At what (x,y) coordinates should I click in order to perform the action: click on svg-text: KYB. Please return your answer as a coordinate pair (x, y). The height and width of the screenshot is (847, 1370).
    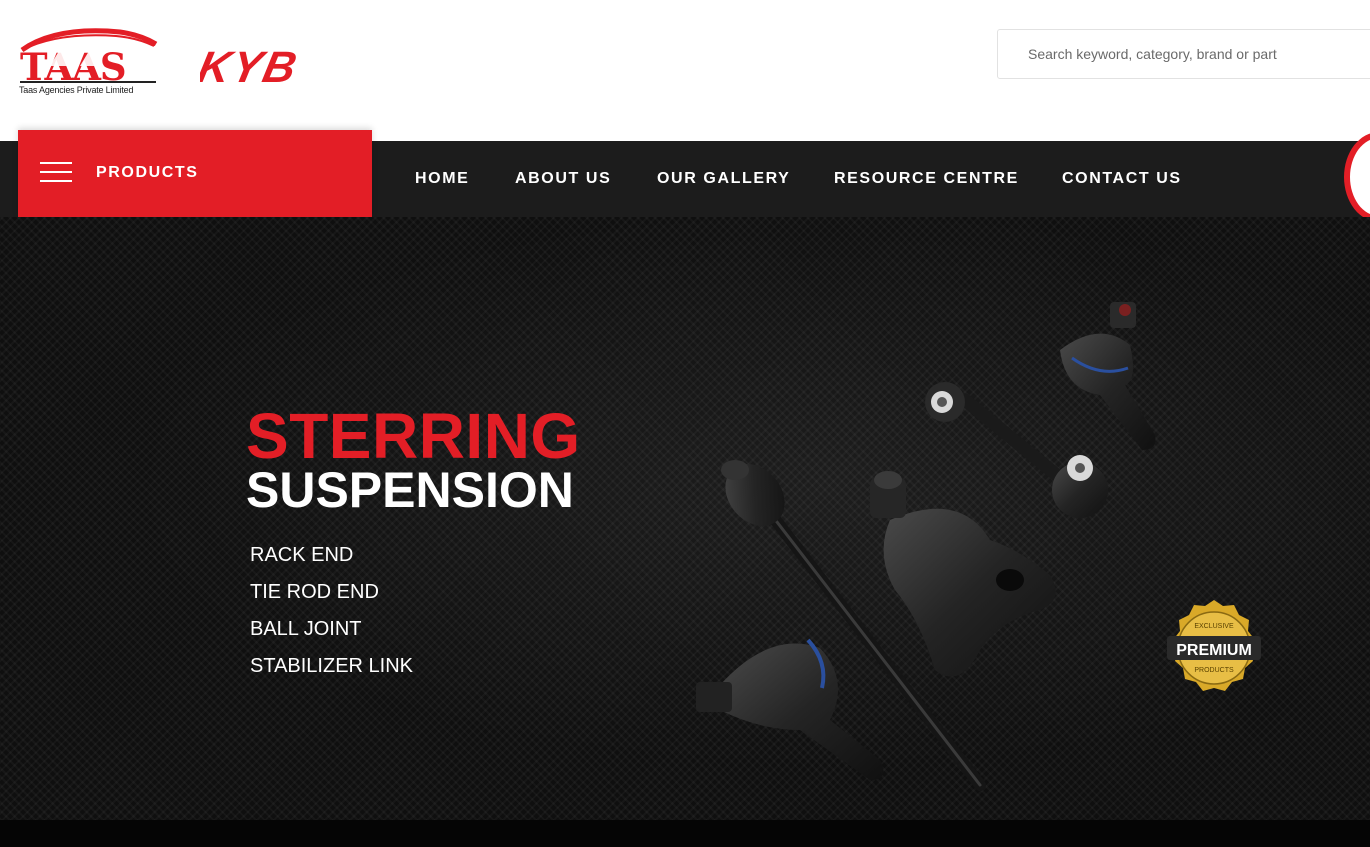
    Looking at the image, I should click on (251, 67).